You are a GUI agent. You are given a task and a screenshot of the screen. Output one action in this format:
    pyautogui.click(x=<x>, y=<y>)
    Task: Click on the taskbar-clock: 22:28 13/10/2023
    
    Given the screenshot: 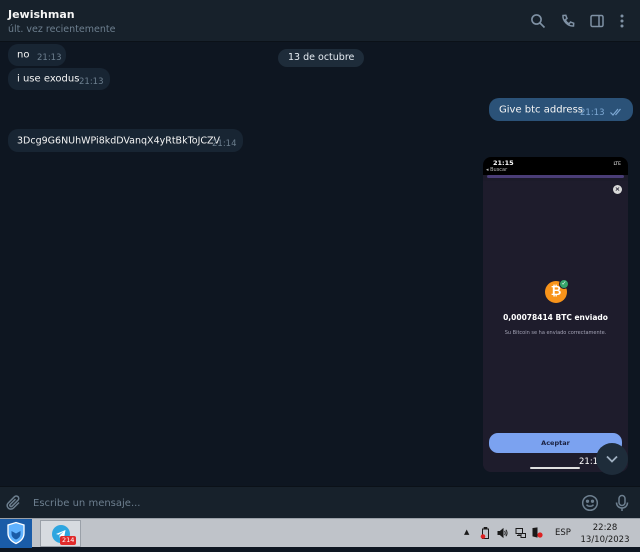 What is the action you would take?
    pyautogui.click(x=605, y=534)
    